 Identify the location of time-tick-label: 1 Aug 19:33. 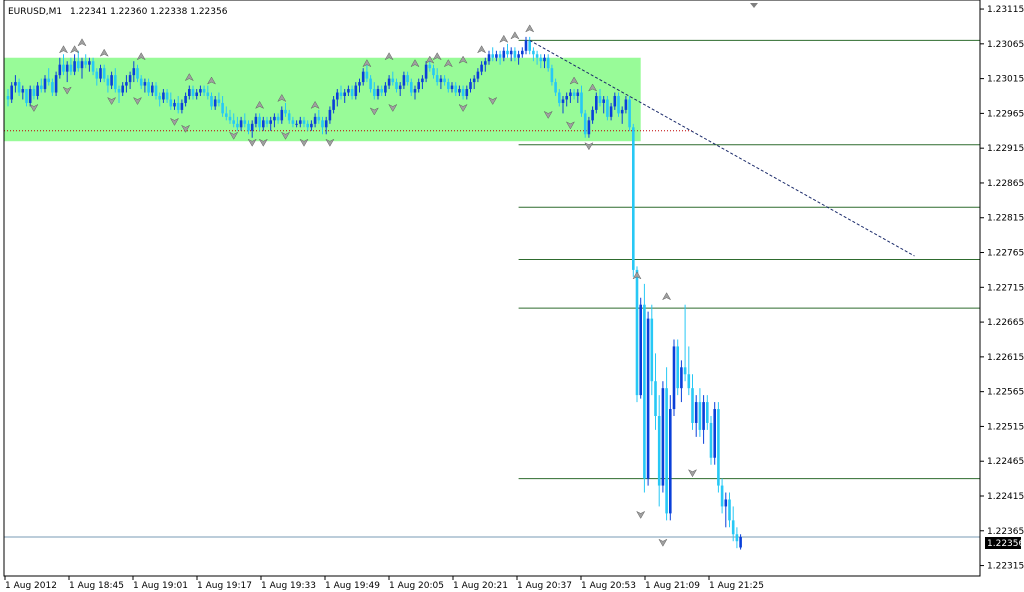
(288, 586).